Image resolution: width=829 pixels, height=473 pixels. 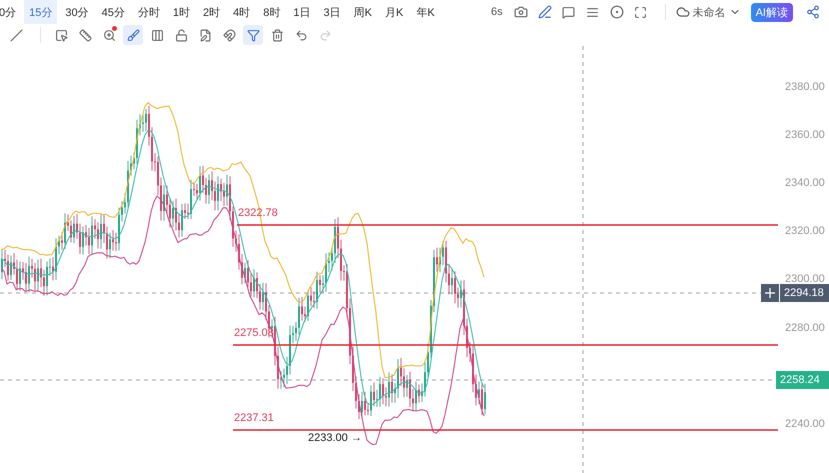 I want to click on y-axis-label: 2380.00, so click(x=805, y=87).